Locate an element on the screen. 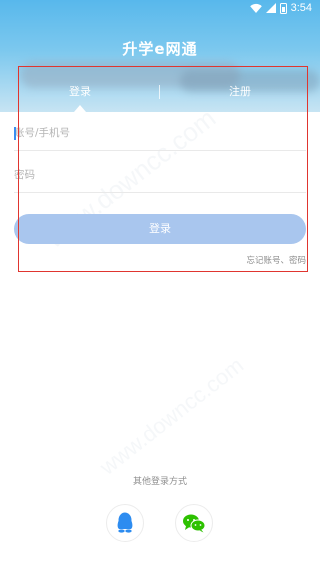 The width and height of the screenshot is (320, 568). password-input is located at coordinates (160, 174).